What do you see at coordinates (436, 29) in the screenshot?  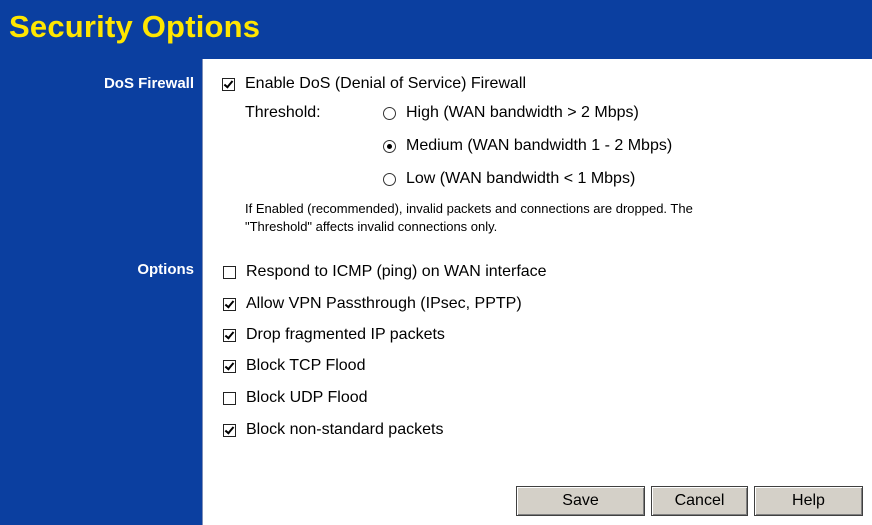 I see `title-bar: Security Options` at bounding box center [436, 29].